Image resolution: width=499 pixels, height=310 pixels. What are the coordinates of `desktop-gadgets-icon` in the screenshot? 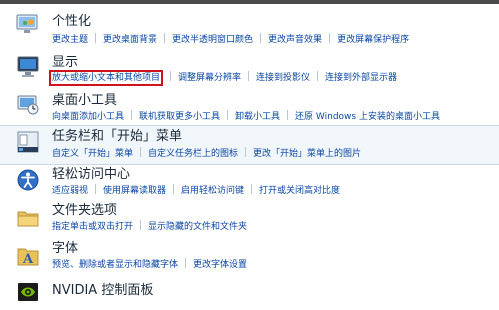 It's located at (28, 105).